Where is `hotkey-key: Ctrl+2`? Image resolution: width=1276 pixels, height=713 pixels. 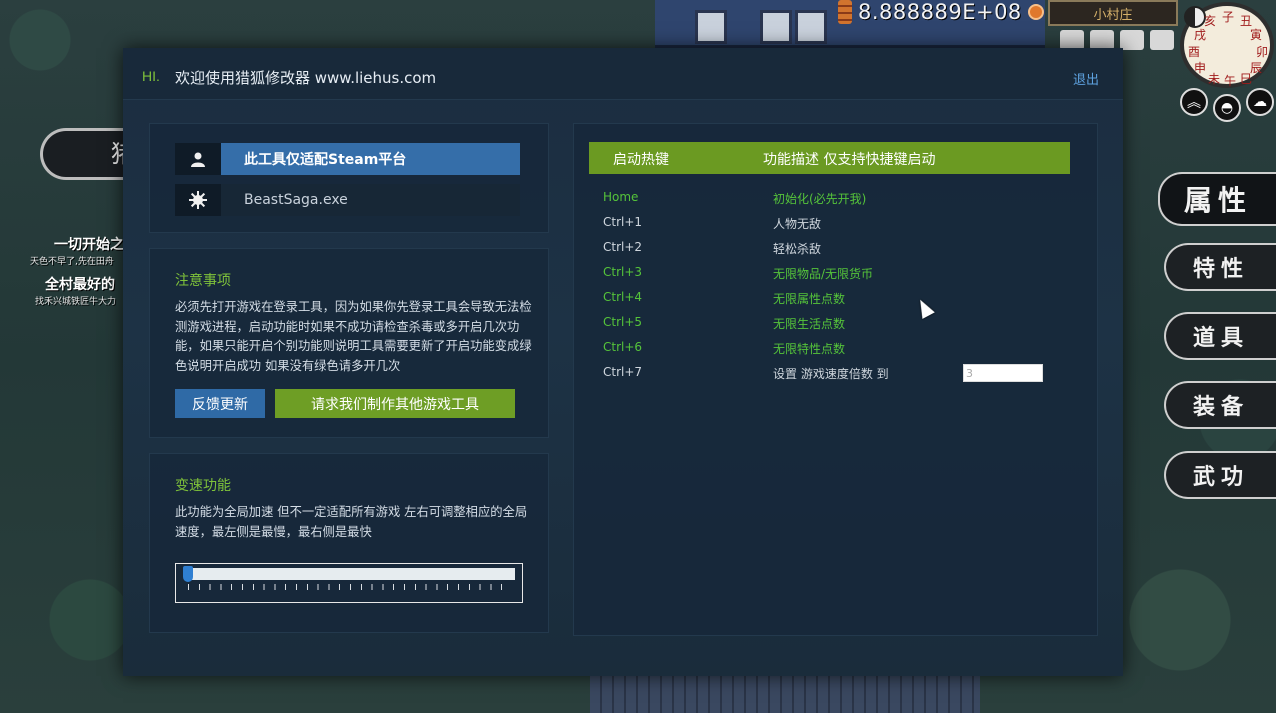 hotkey-key: Ctrl+2 is located at coordinates (623, 247).